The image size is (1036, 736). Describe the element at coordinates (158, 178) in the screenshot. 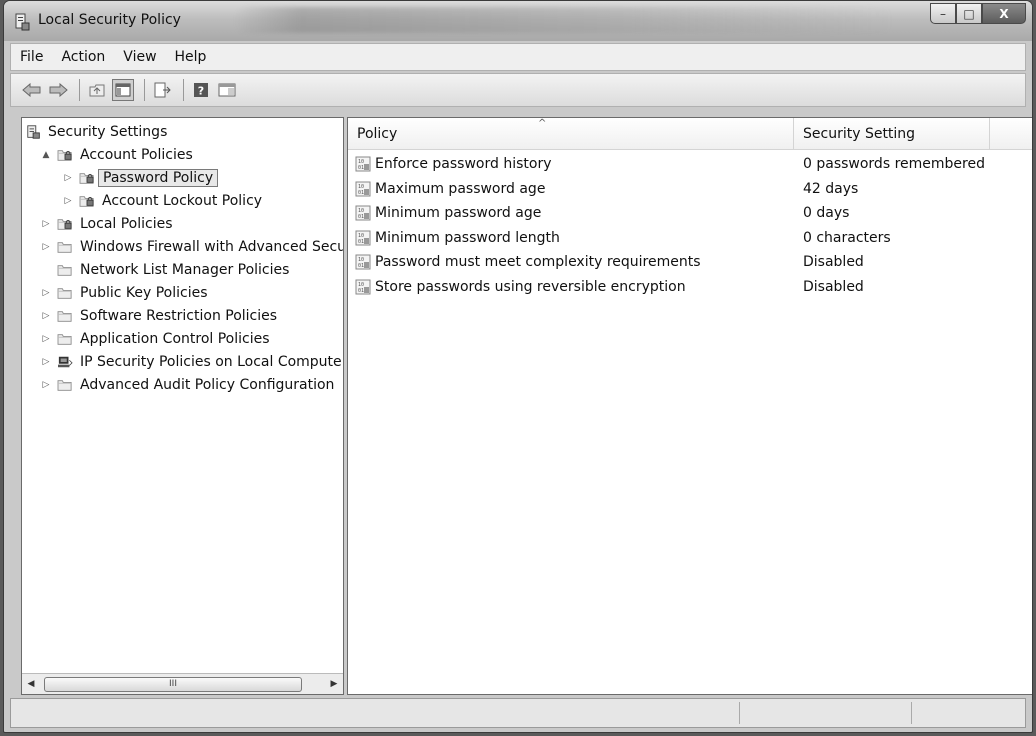

I see `tree-item-label: Password Policy` at that location.